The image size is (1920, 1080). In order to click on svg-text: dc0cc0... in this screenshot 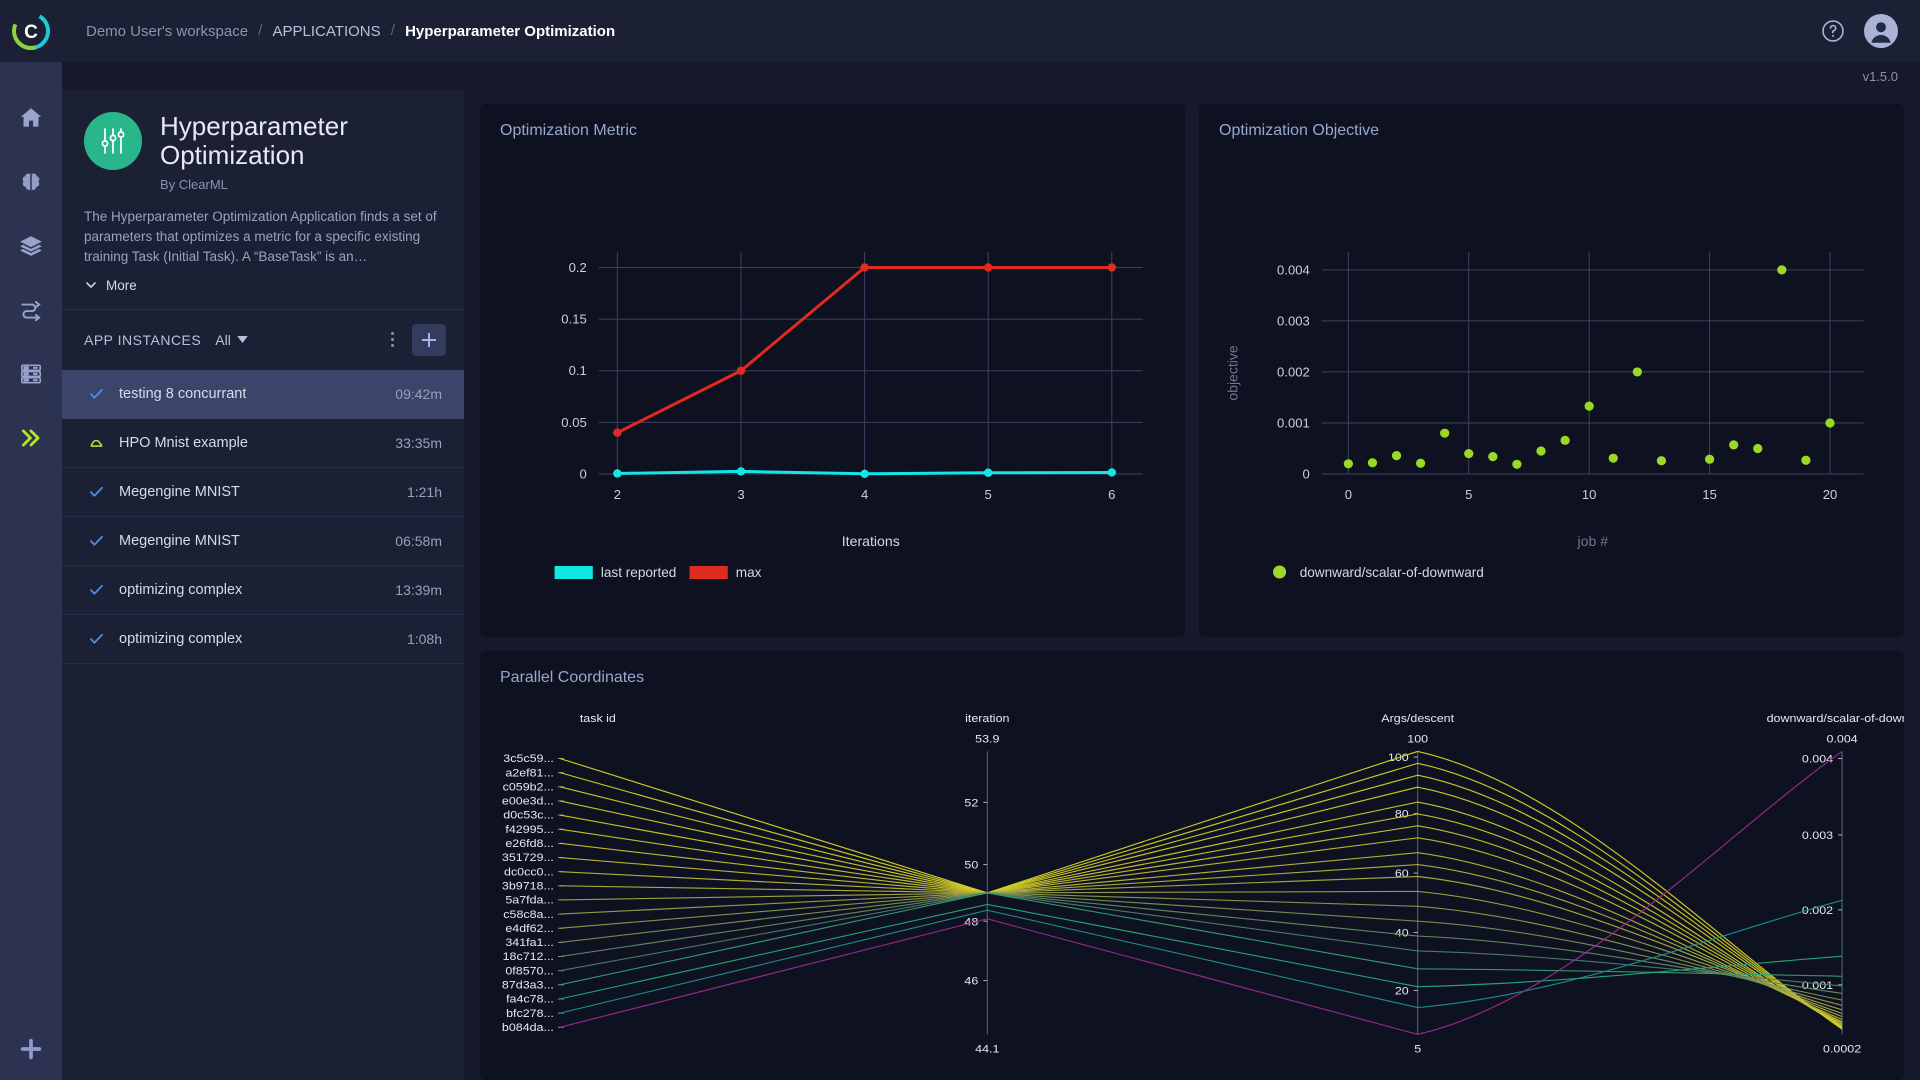, I will do `click(529, 871)`.